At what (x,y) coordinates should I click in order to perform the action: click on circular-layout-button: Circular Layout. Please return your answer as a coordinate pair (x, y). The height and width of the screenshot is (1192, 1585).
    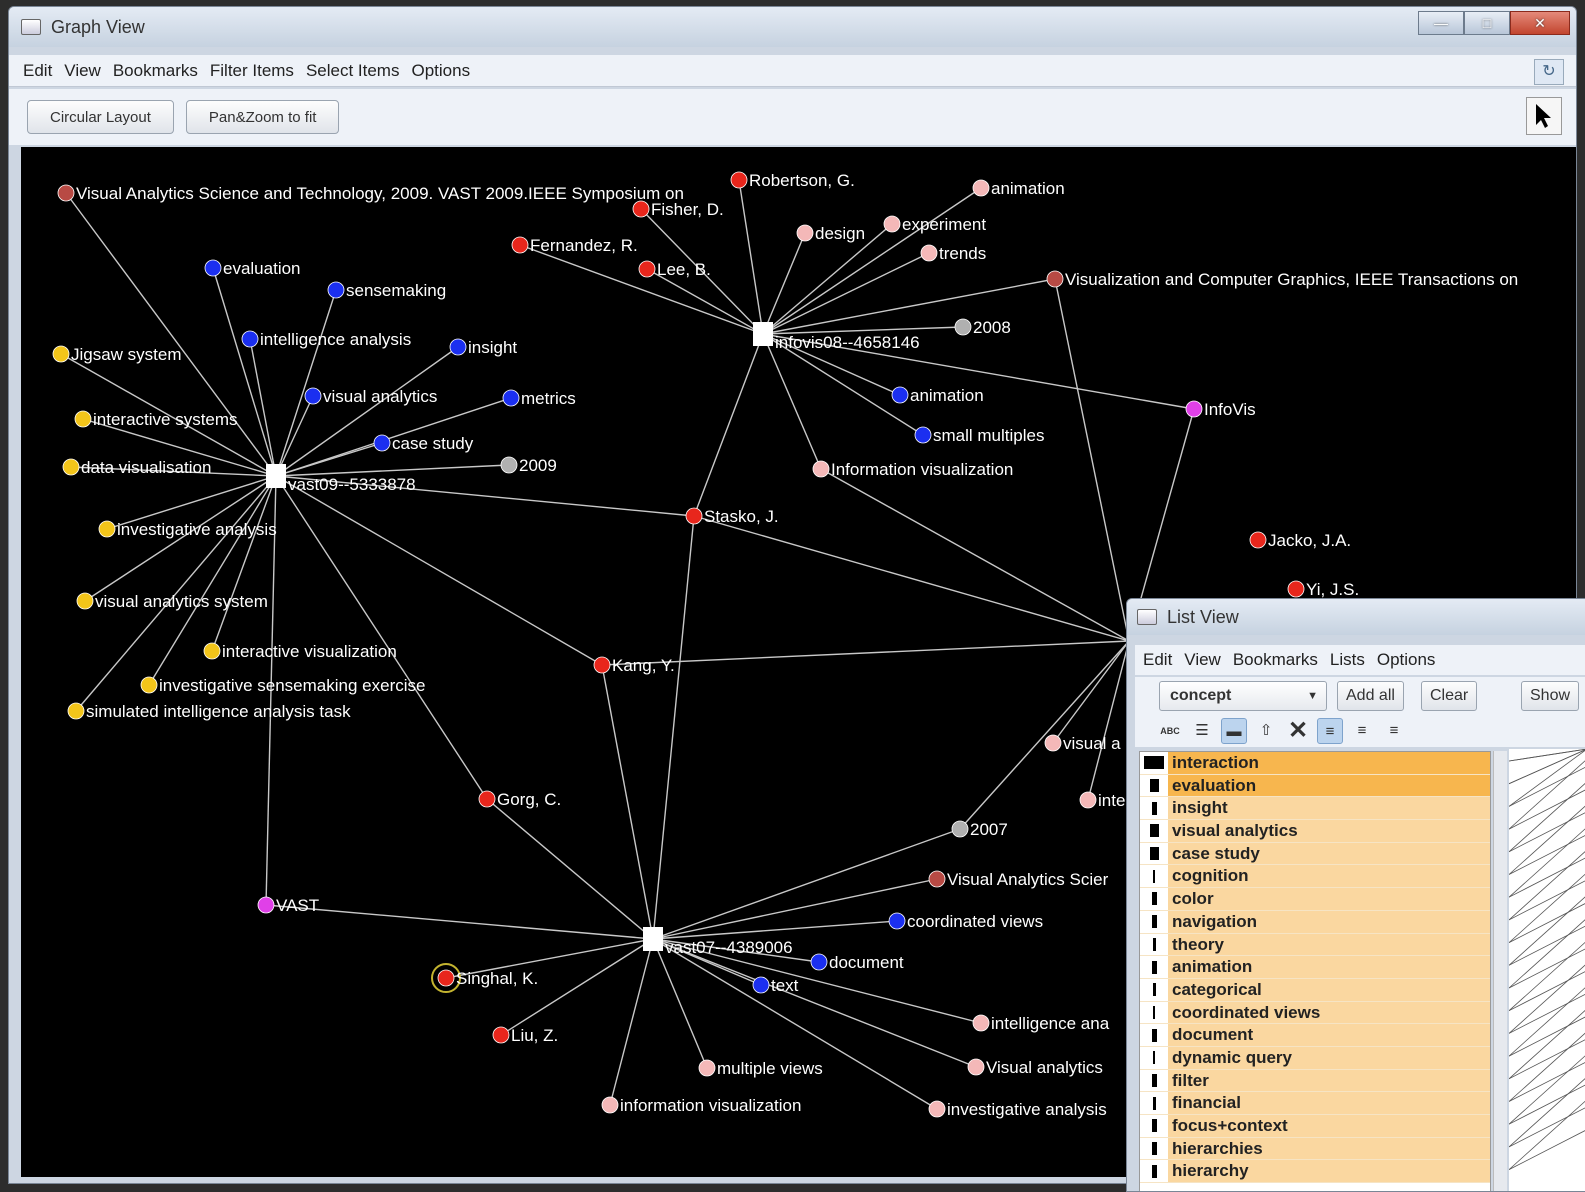
    Looking at the image, I should click on (100, 117).